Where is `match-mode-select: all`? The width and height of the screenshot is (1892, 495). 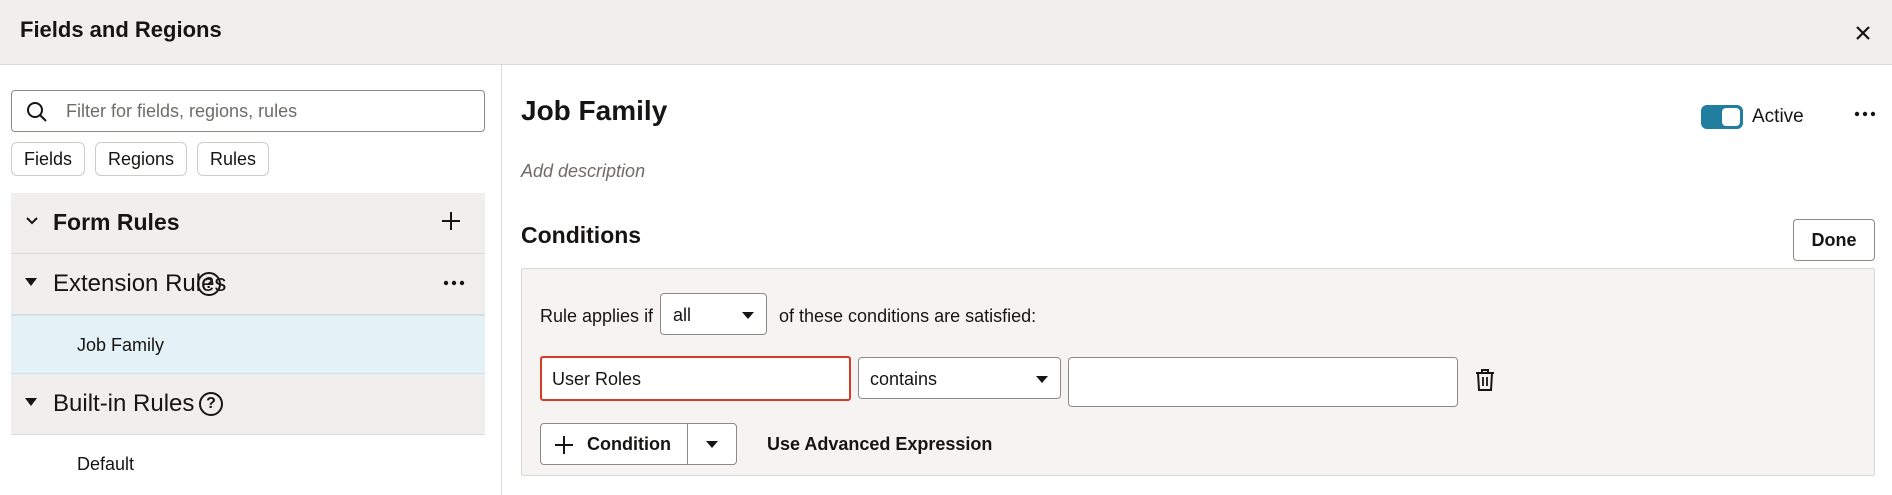 match-mode-select: all is located at coordinates (713, 314).